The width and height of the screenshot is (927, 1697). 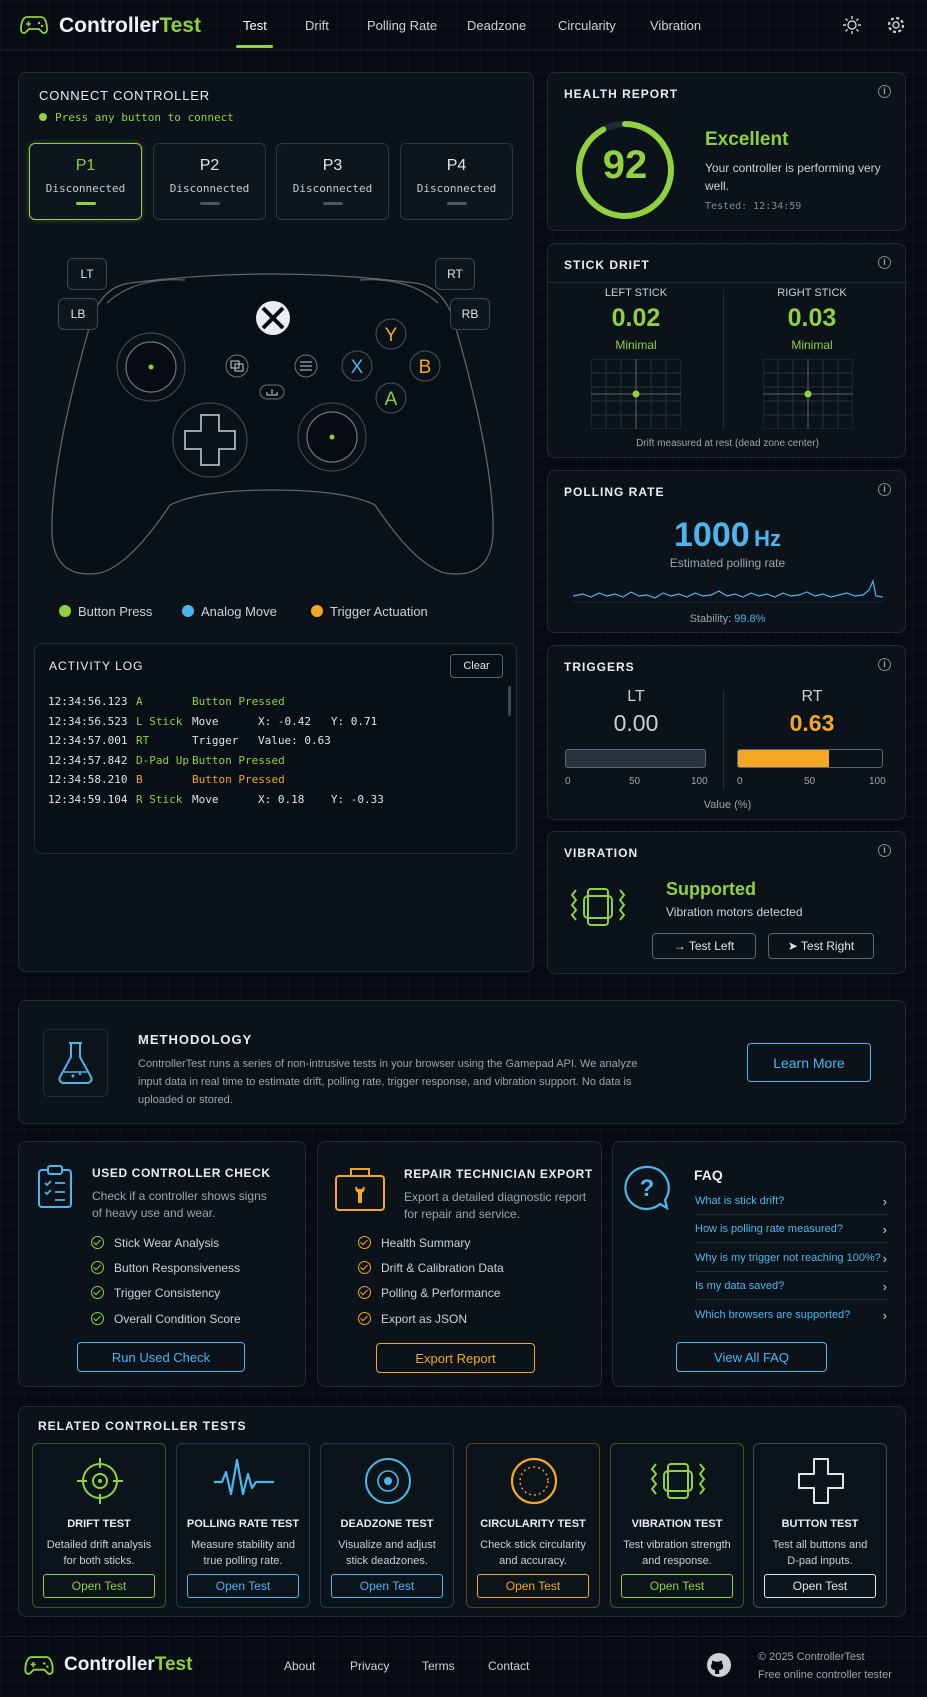 I want to click on feature-item: Stick Wear Analysis, so click(x=155, y=1243).